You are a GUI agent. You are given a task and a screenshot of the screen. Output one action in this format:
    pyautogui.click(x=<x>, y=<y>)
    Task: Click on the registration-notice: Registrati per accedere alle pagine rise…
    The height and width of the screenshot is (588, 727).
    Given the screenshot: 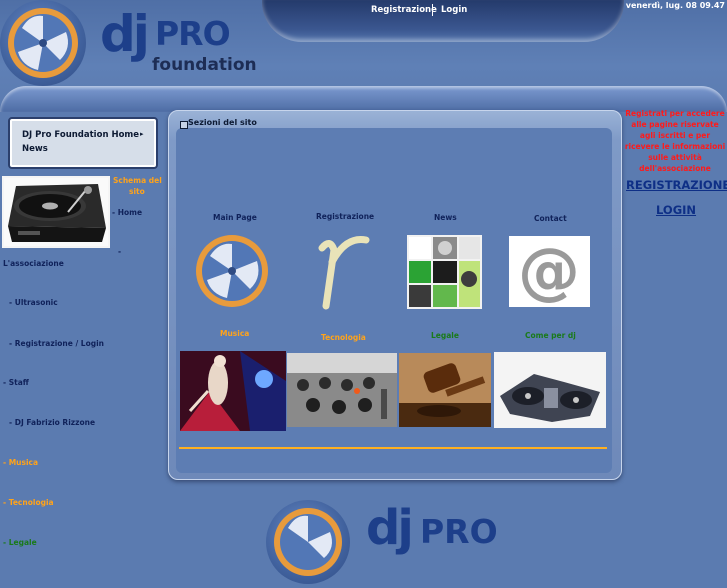 What is the action you would take?
    pyautogui.click(x=675, y=141)
    